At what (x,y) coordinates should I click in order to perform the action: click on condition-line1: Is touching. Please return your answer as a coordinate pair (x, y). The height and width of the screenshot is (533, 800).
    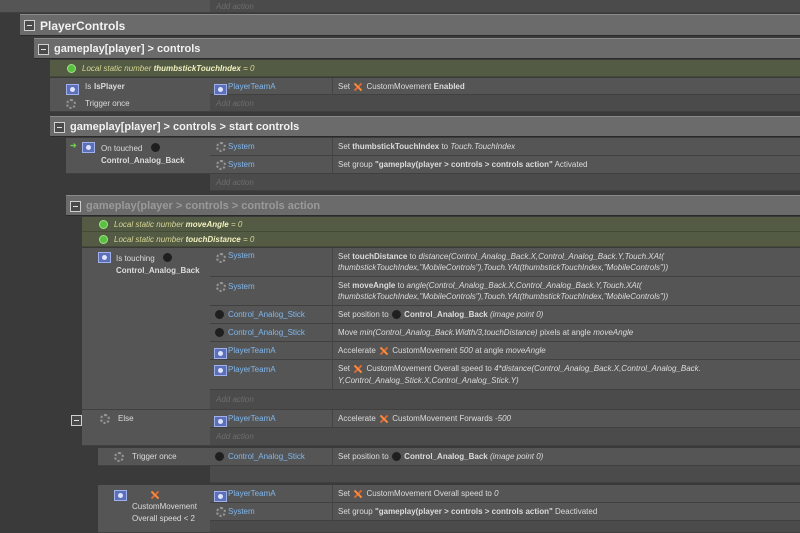
    Looking at the image, I should click on (135, 258).